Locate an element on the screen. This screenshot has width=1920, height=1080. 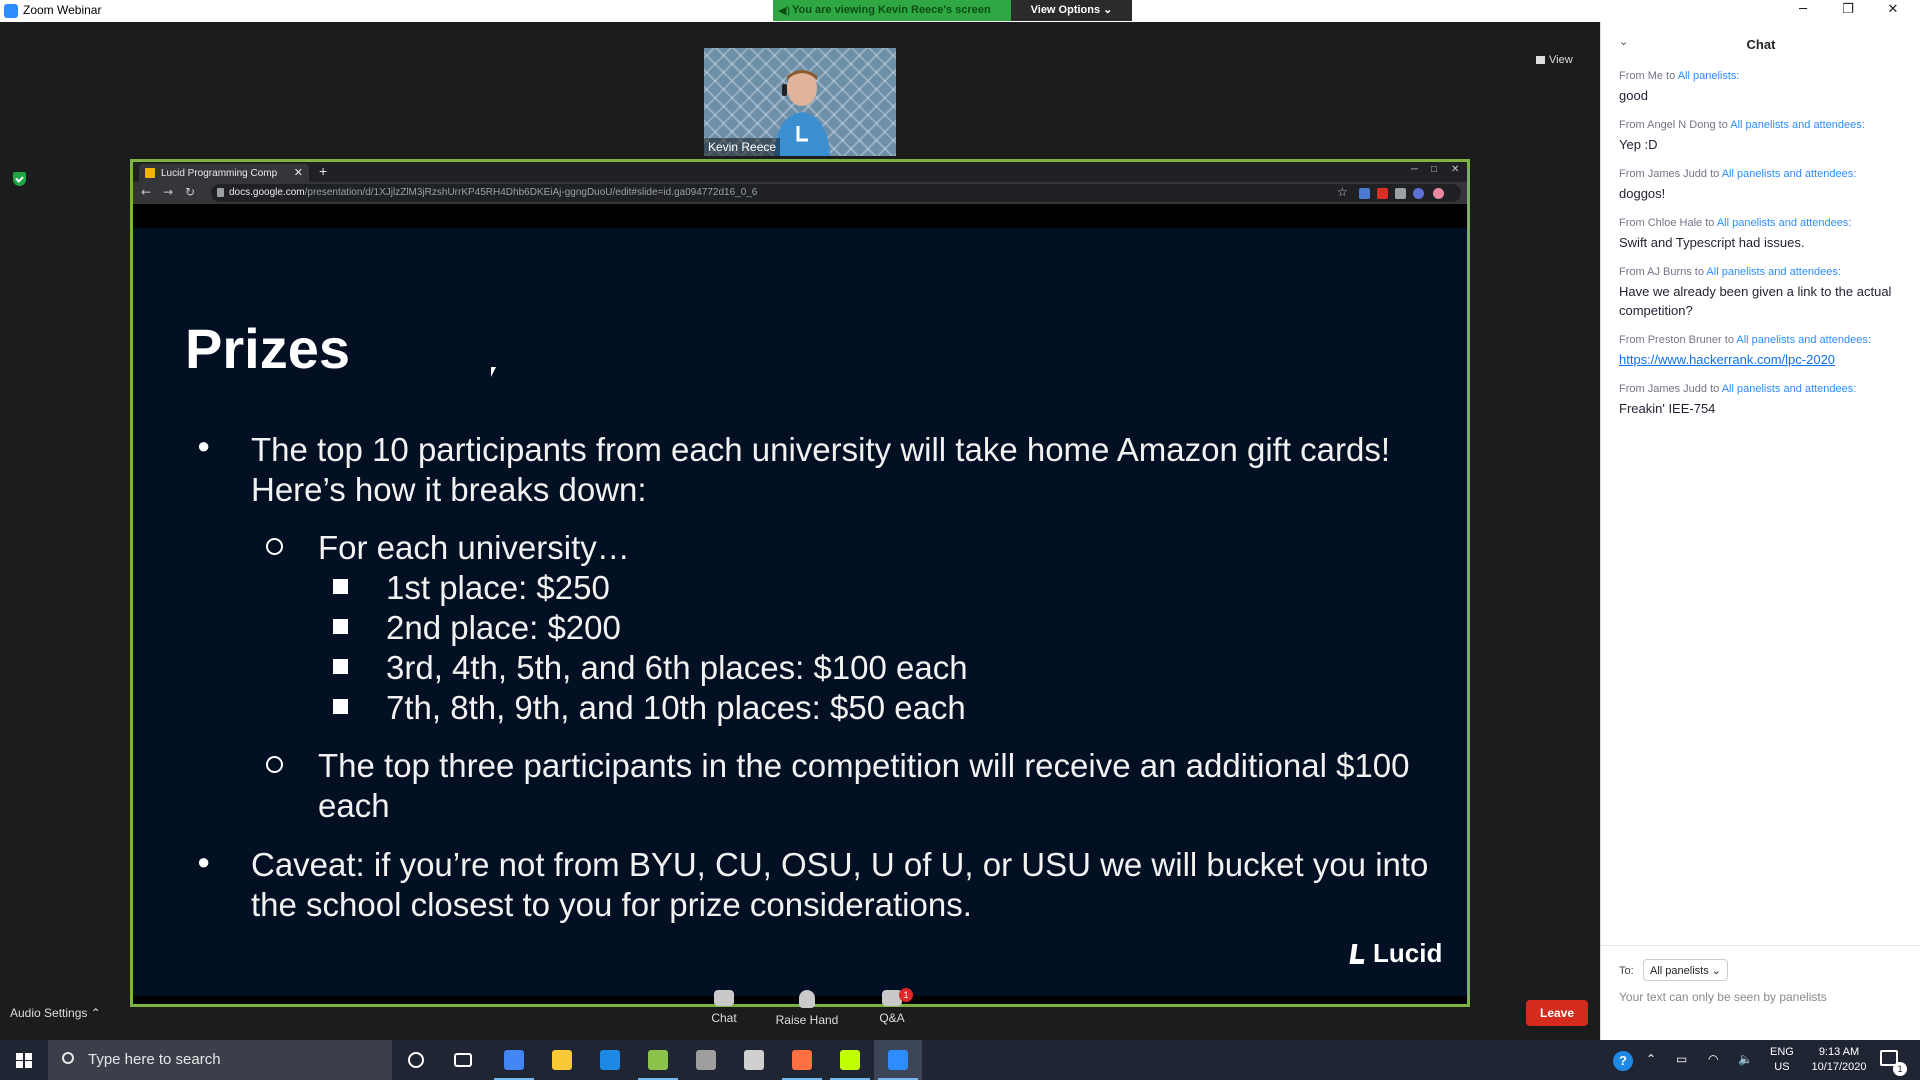
chat-button: Chat is located at coordinates (724, 1007).